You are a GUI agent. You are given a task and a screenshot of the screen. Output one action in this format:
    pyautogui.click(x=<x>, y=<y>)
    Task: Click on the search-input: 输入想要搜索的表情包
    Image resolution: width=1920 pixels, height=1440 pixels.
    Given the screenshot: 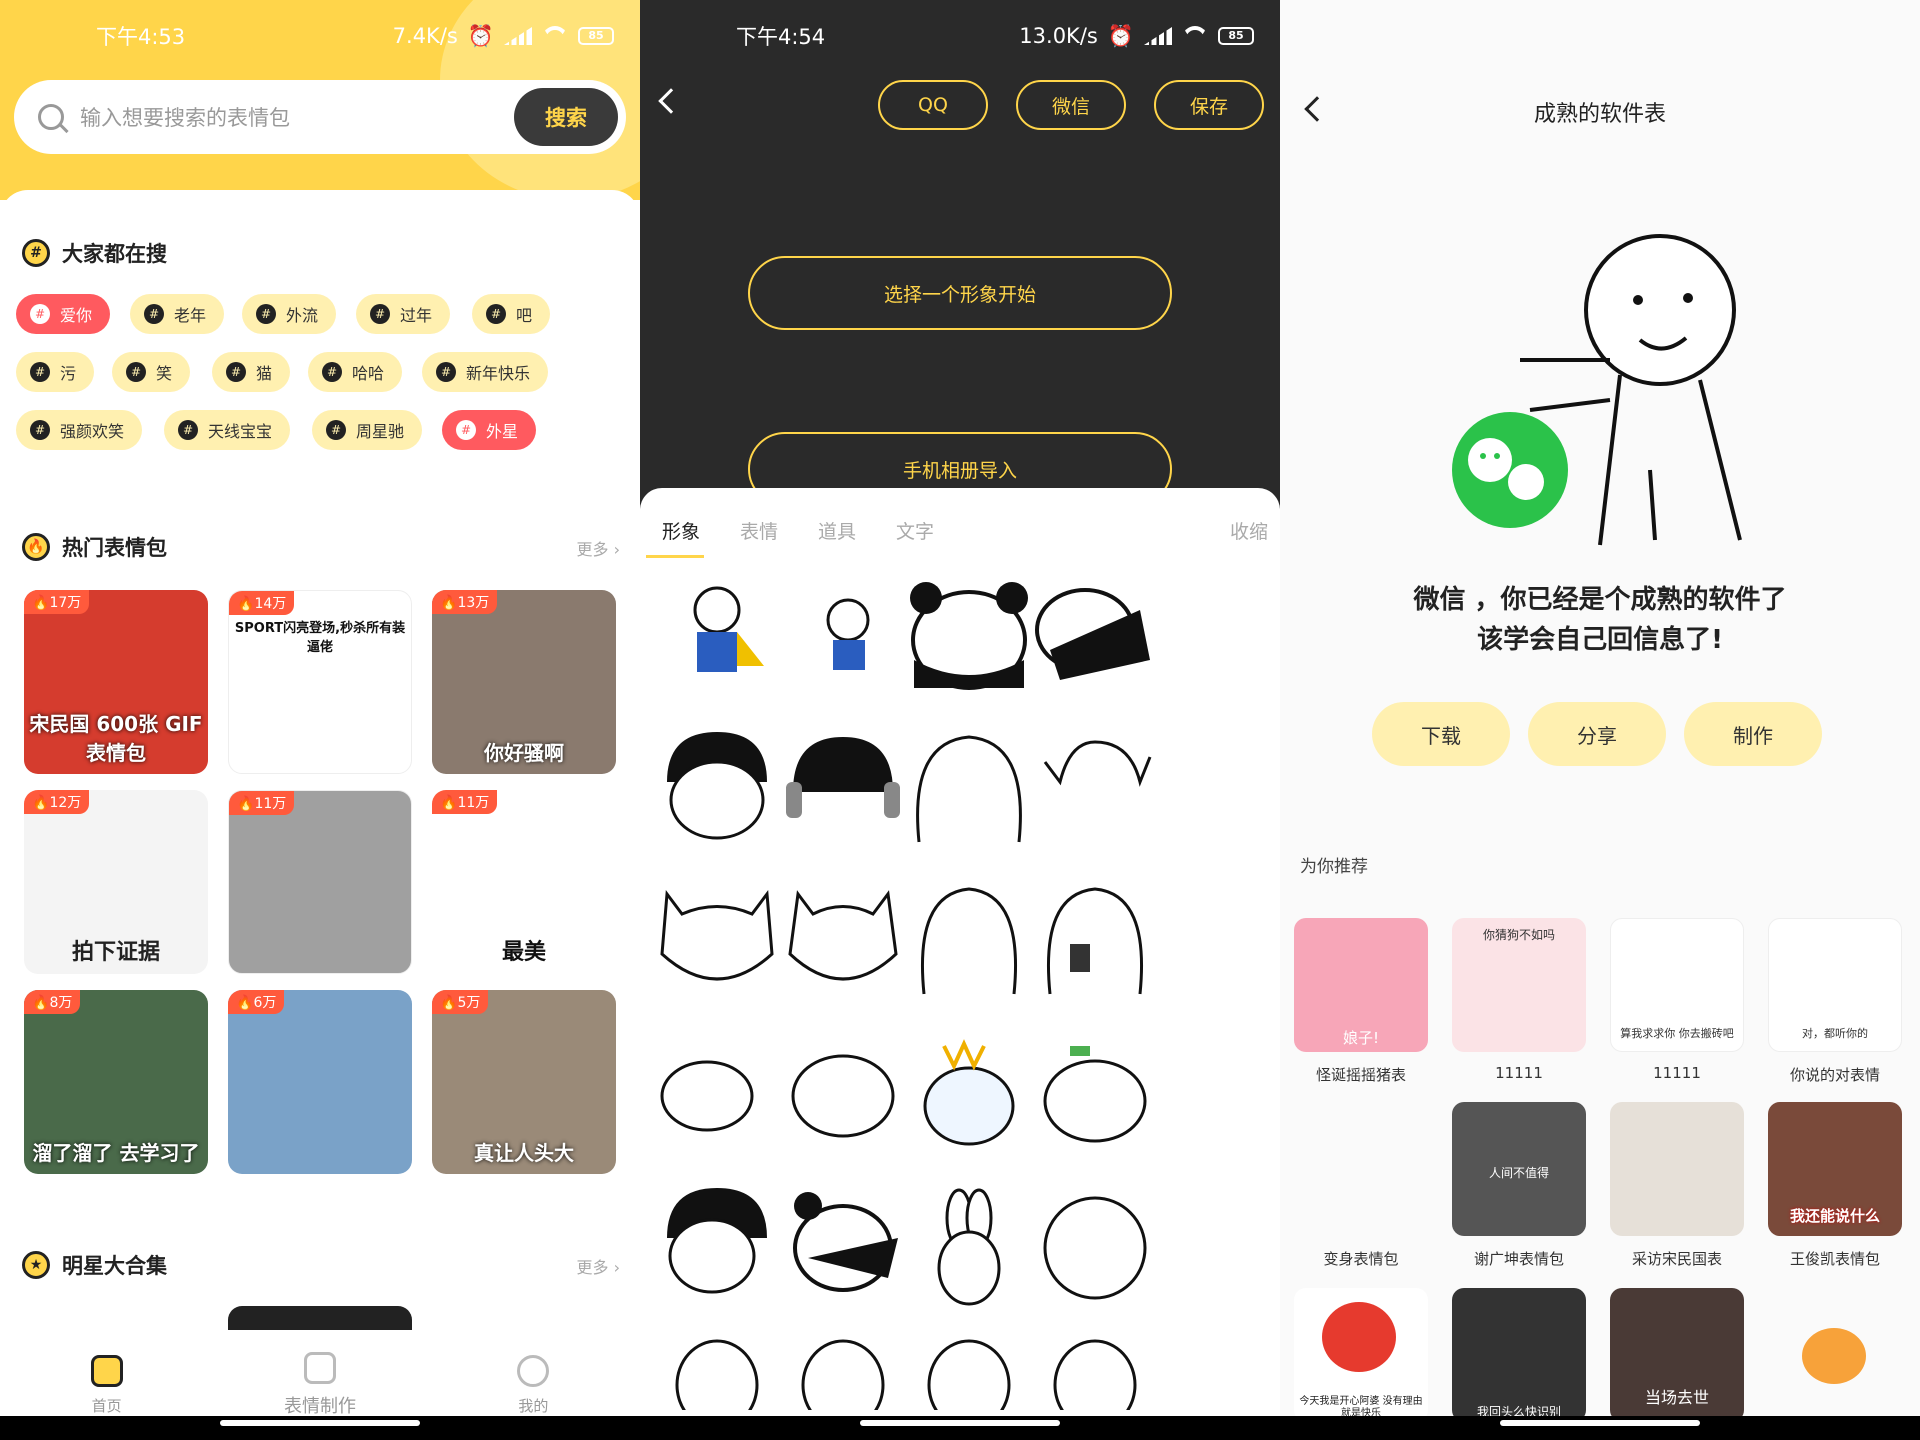 What is the action you would take?
    pyautogui.click(x=185, y=117)
    